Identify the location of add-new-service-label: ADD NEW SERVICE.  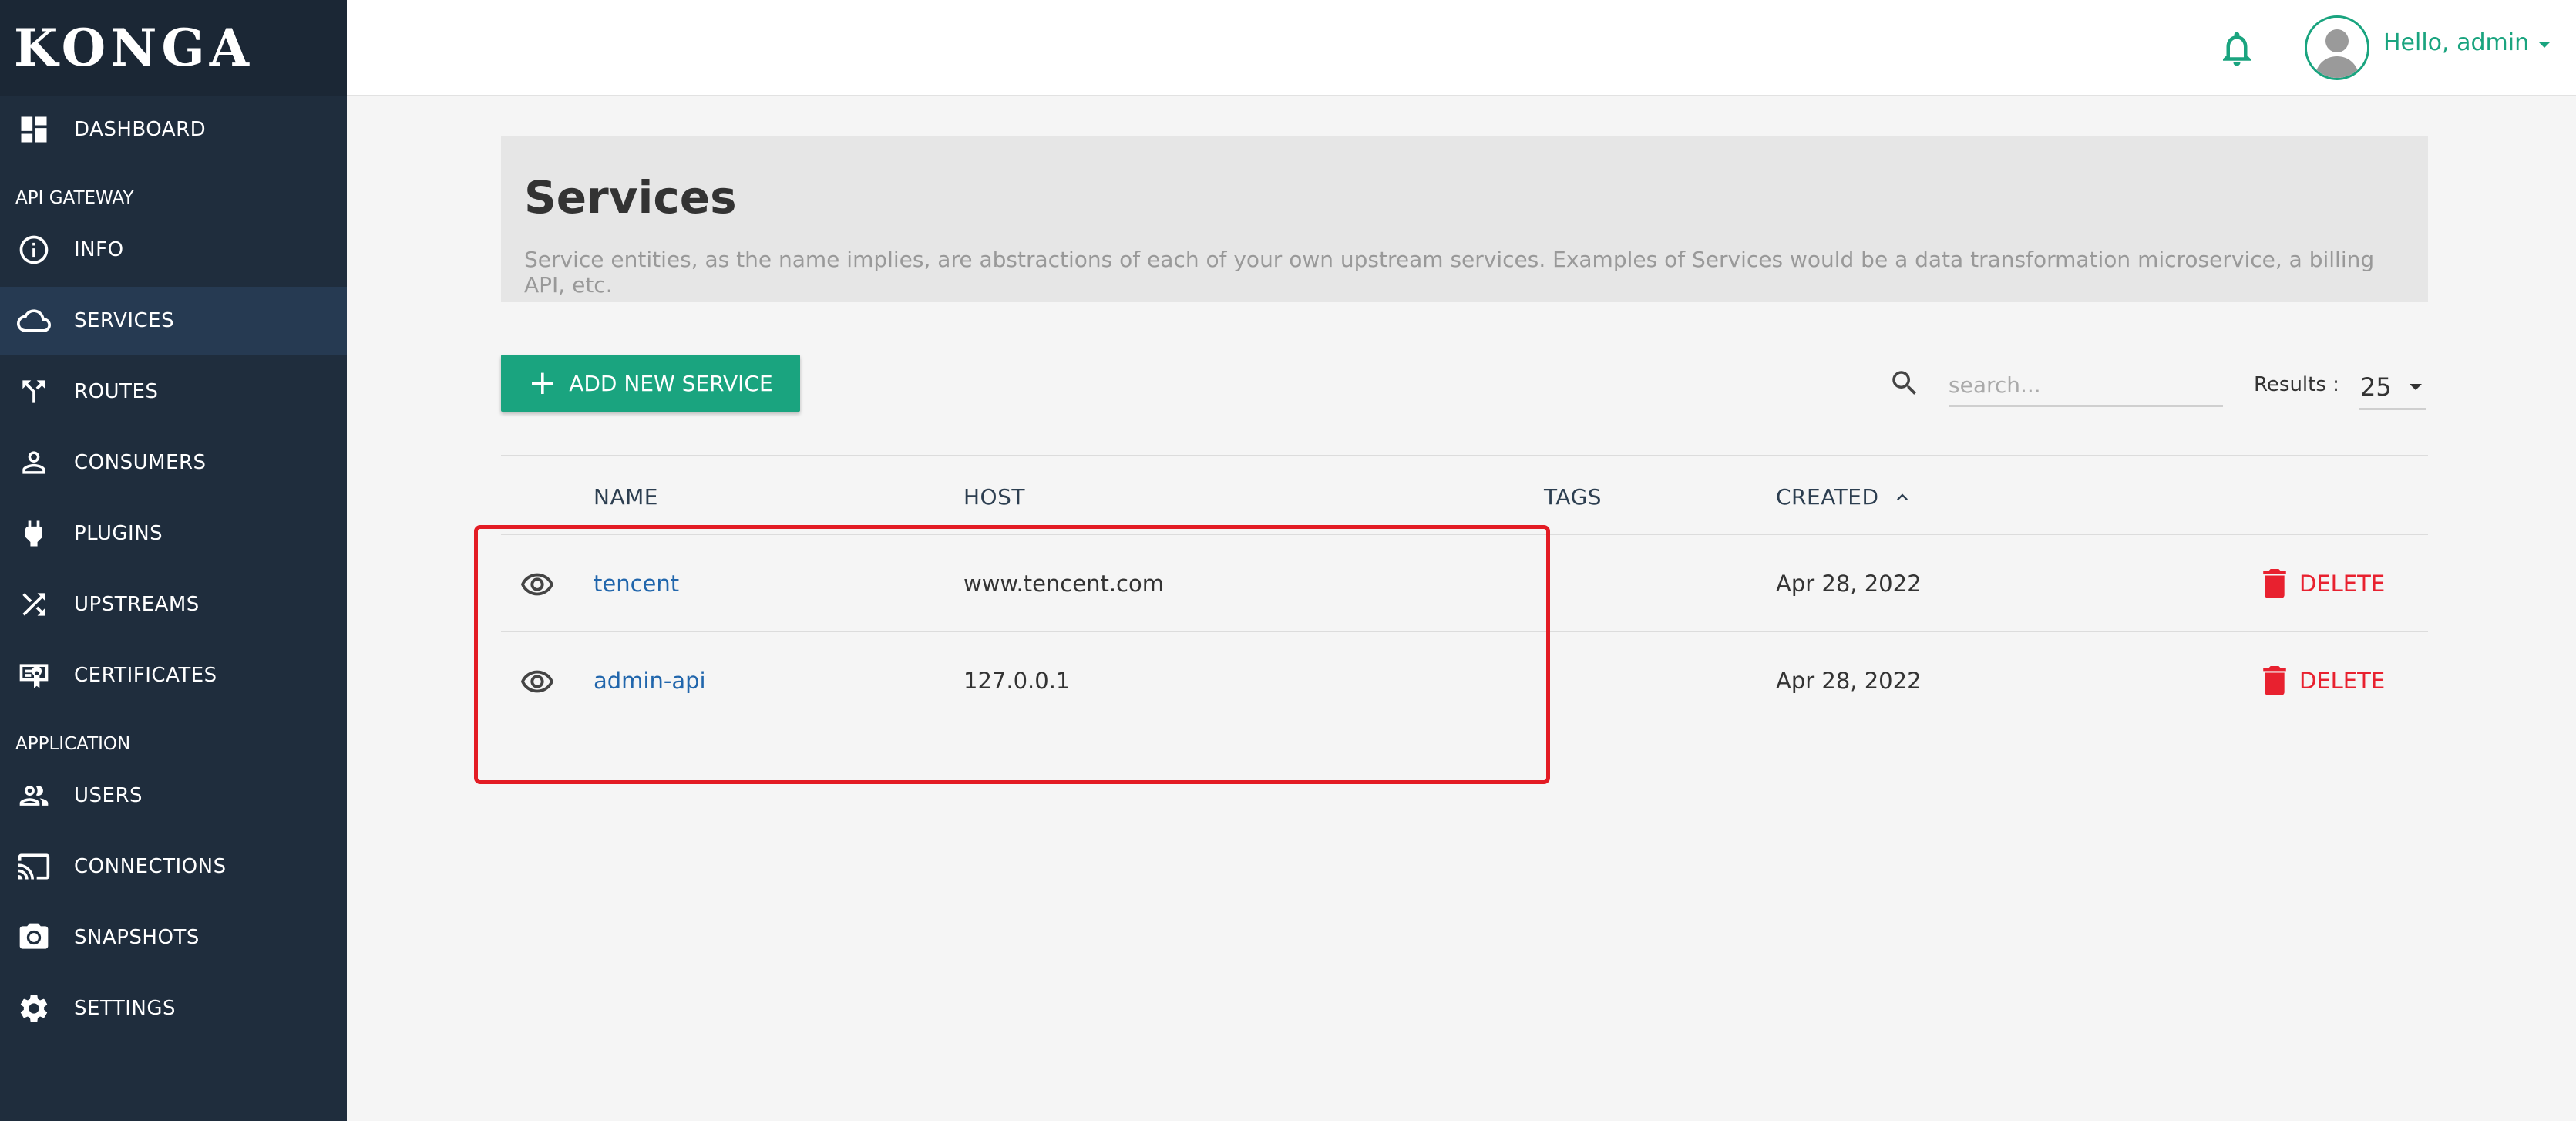
(671, 383).